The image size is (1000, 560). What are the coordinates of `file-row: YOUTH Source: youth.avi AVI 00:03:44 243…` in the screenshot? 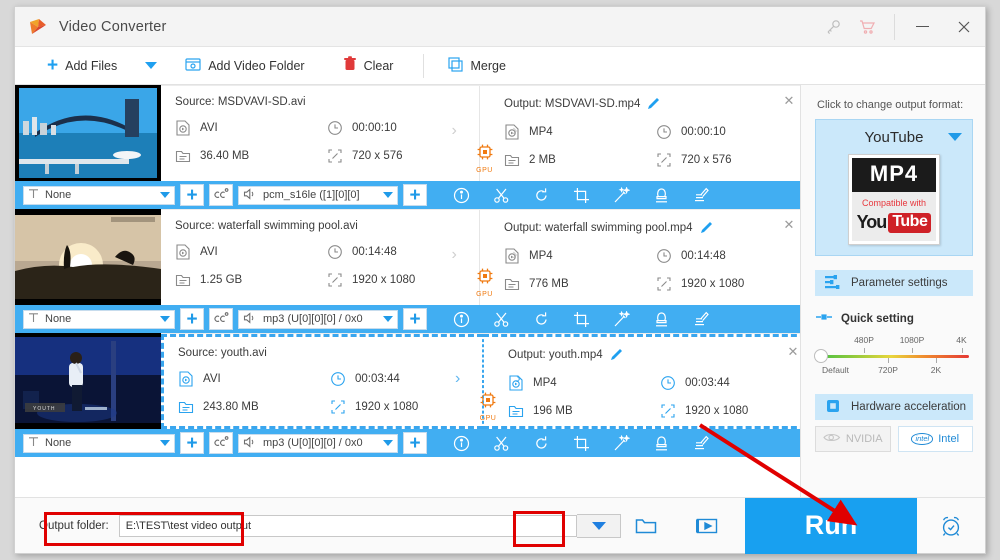 It's located at (407, 381).